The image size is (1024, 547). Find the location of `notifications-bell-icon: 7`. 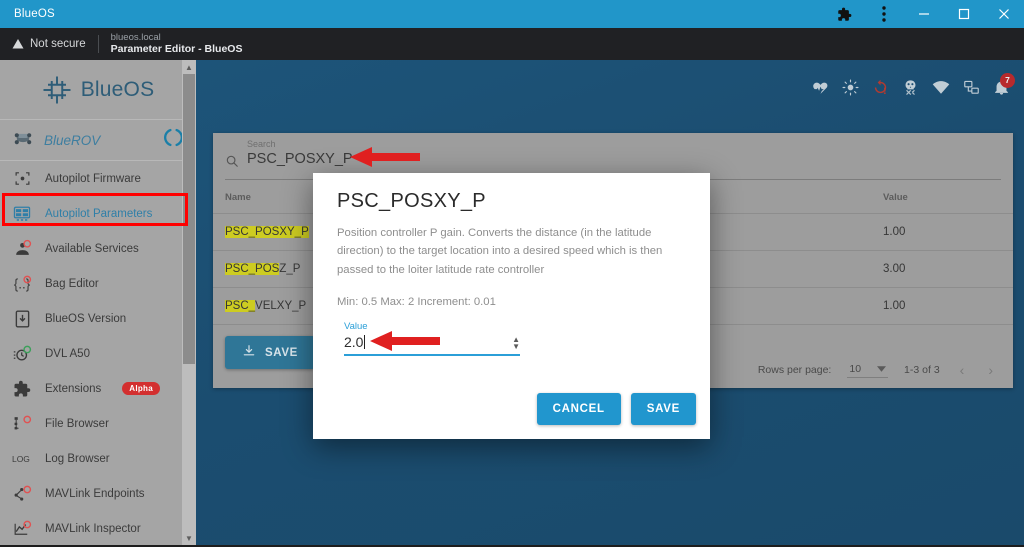

notifications-bell-icon: 7 is located at coordinates (1004, 86).